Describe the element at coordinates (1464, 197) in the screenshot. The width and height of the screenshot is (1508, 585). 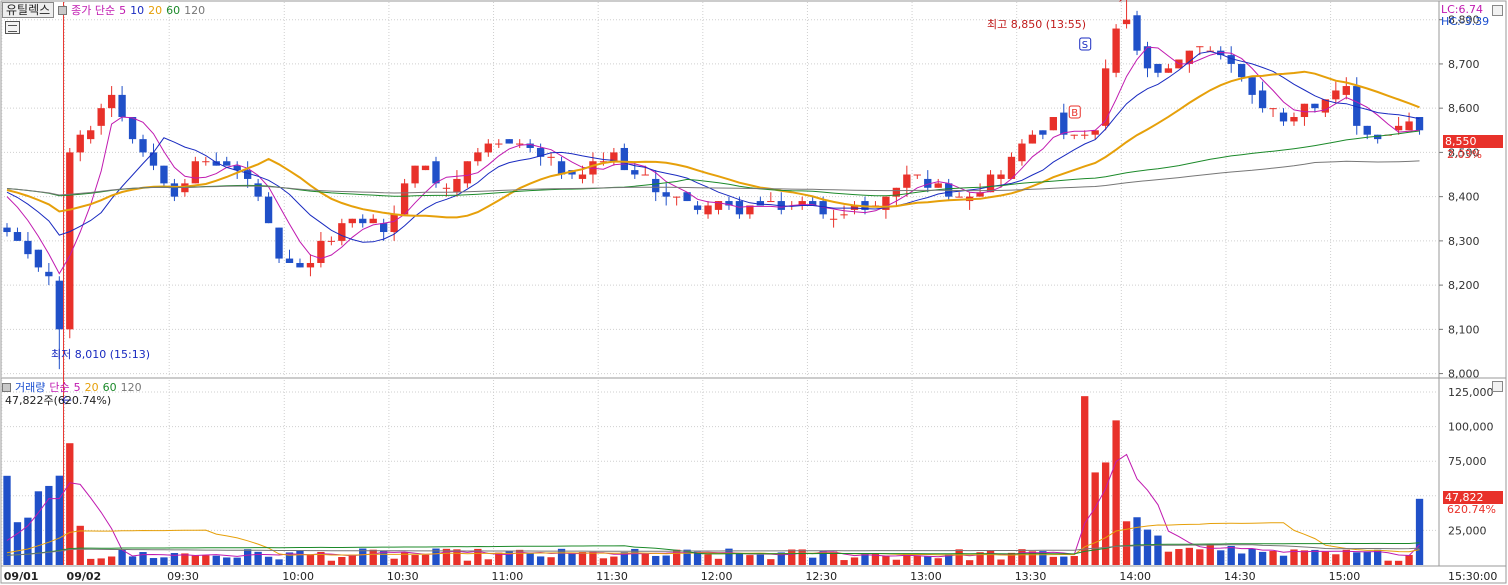
I see `y-tick-label: 8,400` at that location.